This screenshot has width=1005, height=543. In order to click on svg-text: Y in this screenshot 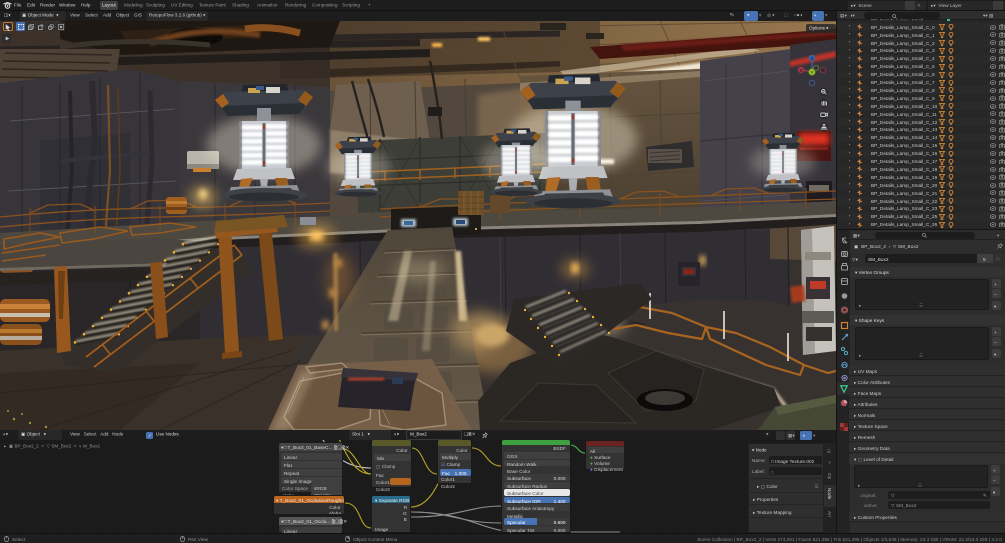, I will do `click(811, 72)`.